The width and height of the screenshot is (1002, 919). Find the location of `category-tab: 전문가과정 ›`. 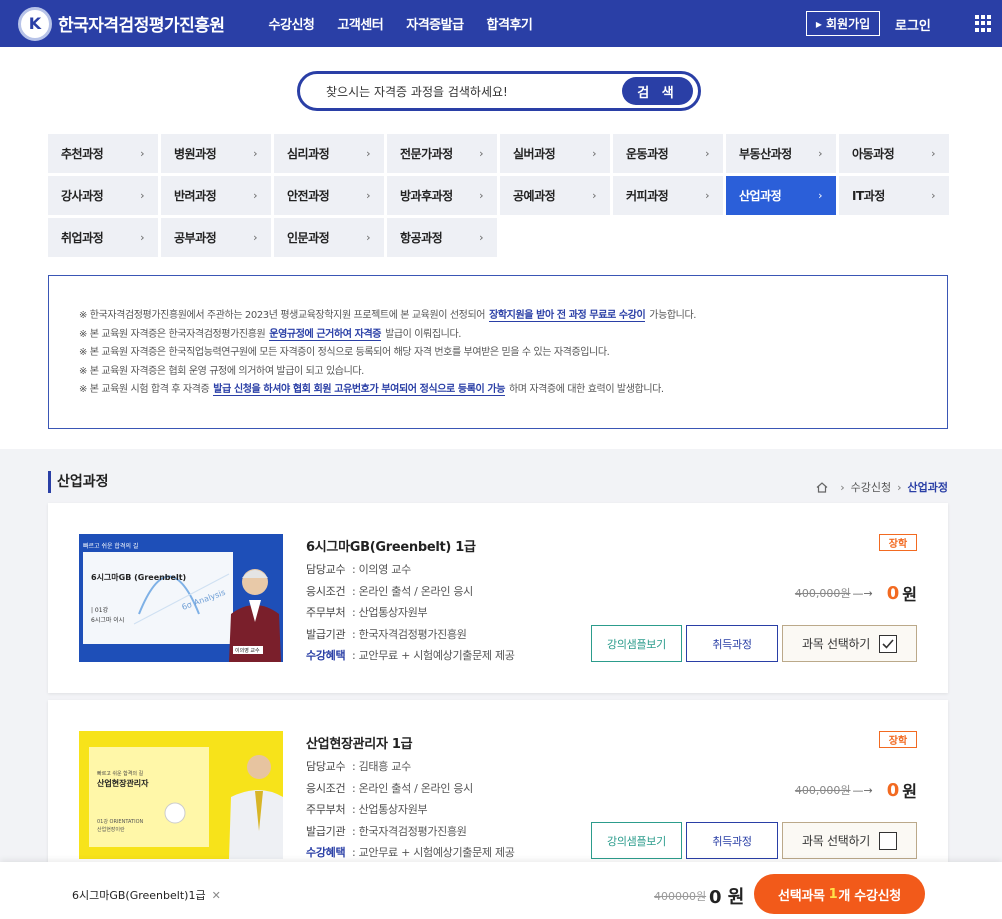

category-tab: 전문가과정 › is located at coordinates (442, 153).